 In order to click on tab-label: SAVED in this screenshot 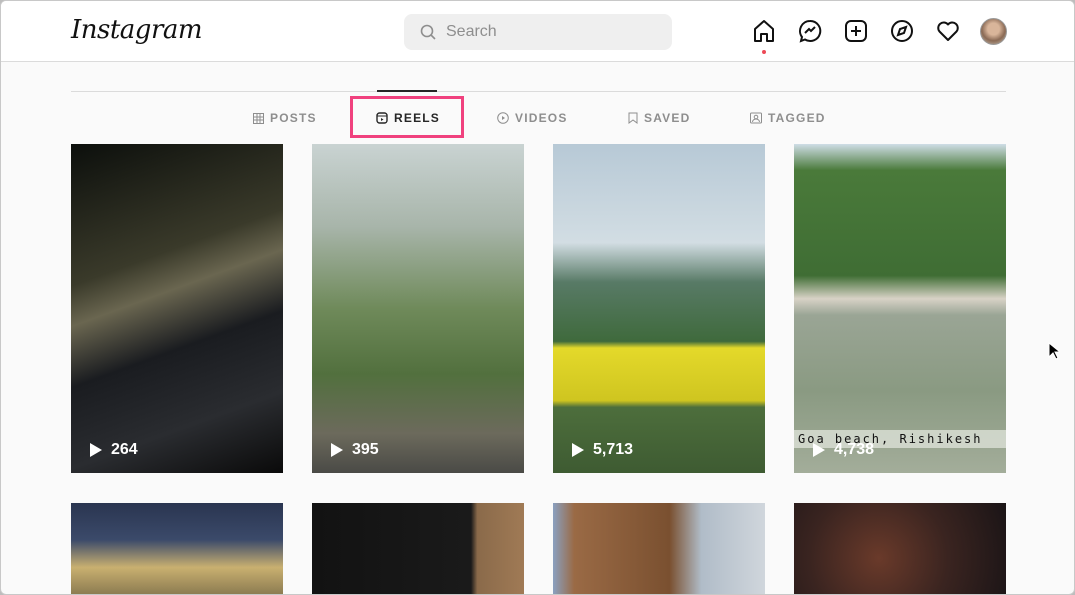, I will do `click(667, 118)`.